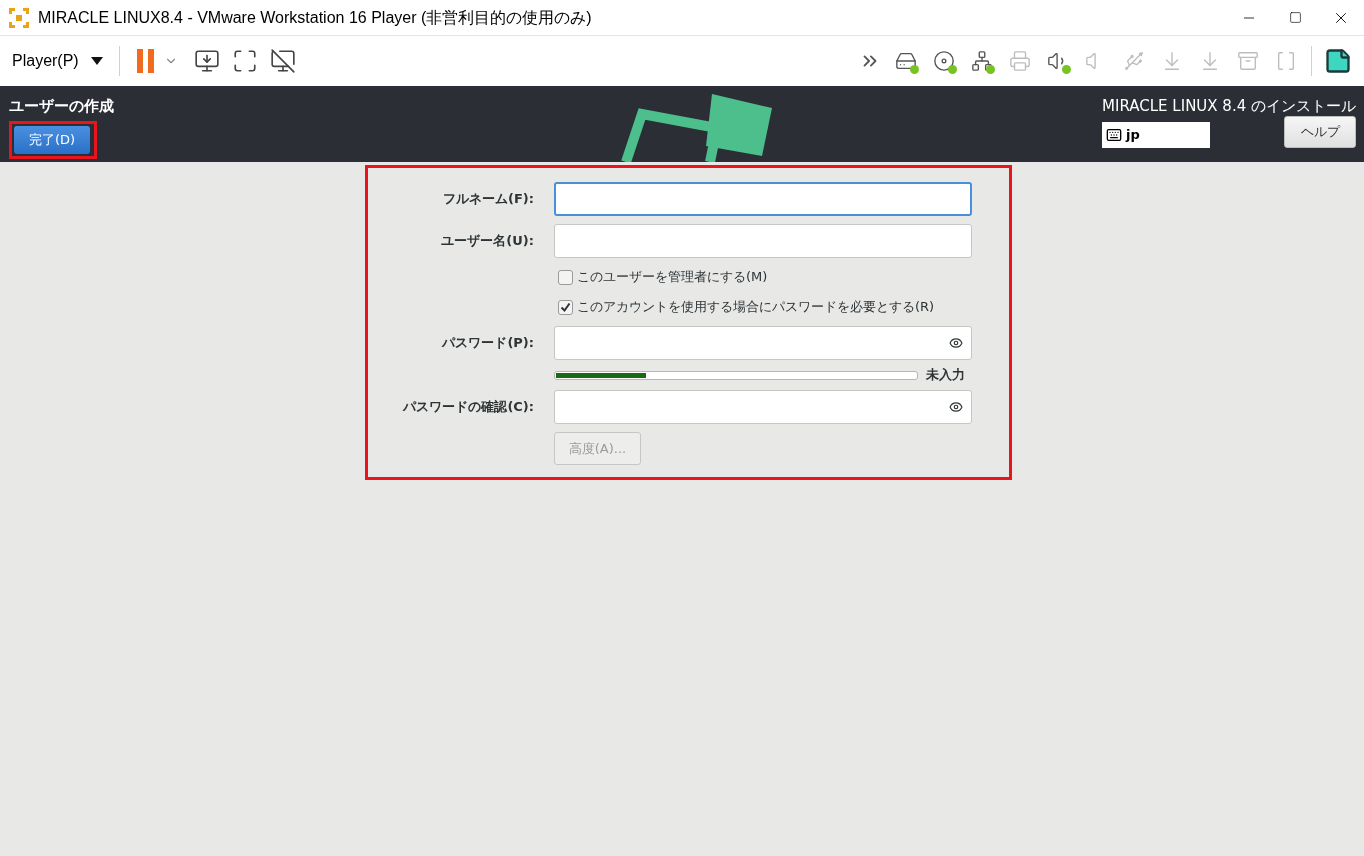 The image size is (1364, 856). I want to click on keyboard-layout-field: jp, so click(1156, 134).